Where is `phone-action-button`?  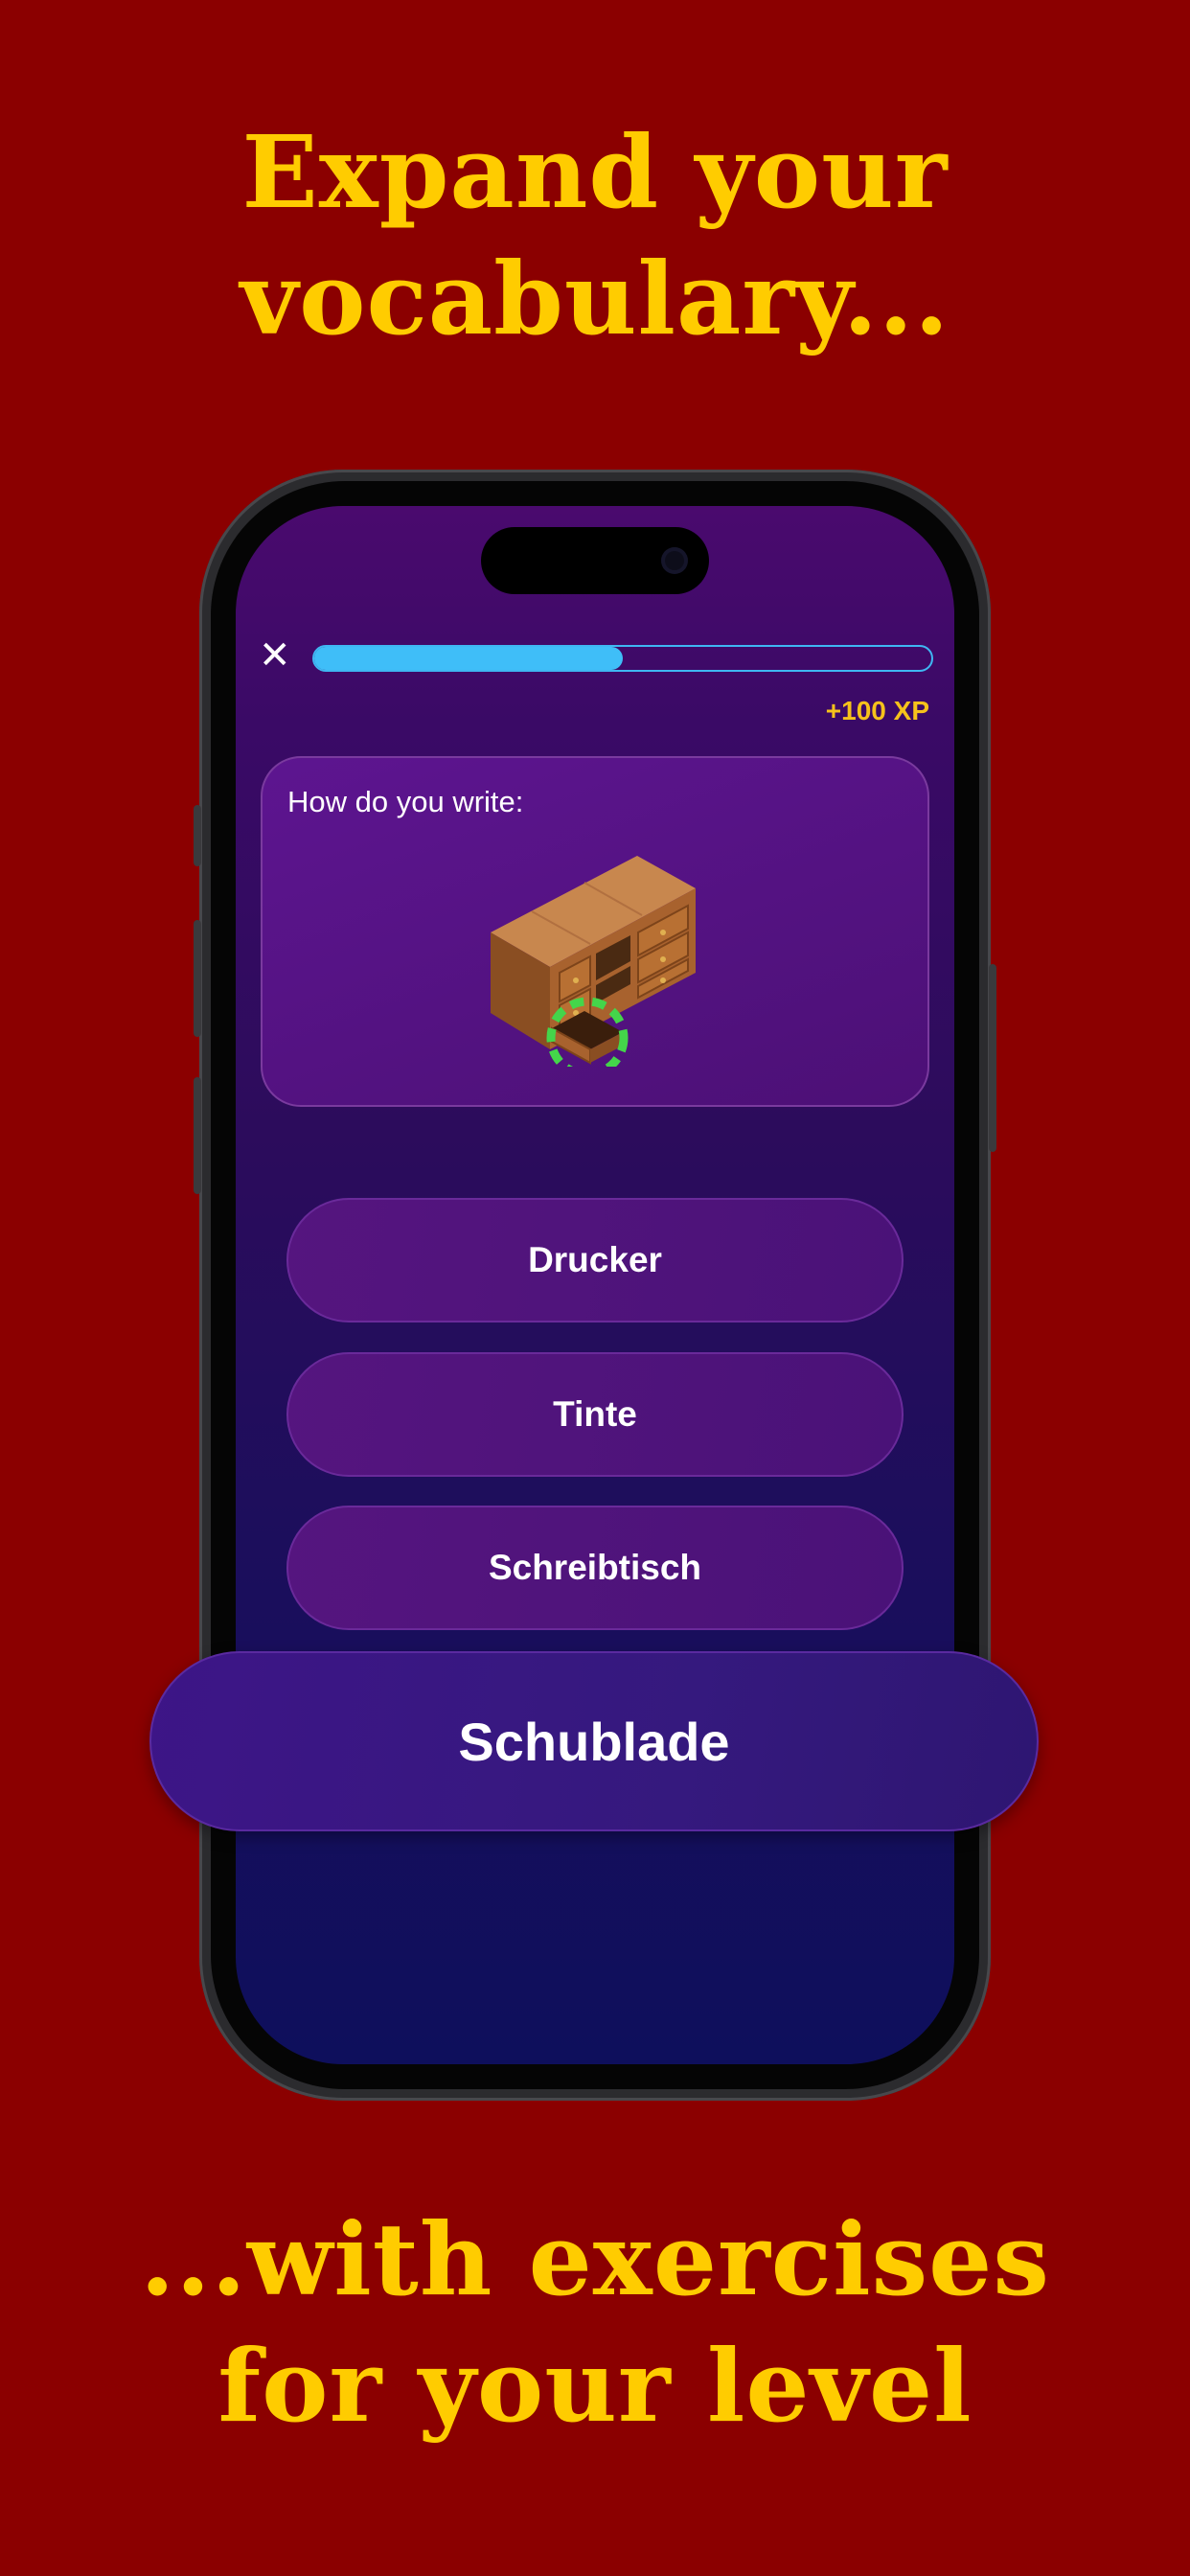
phone-action-button is located at coordinates (198, 835).